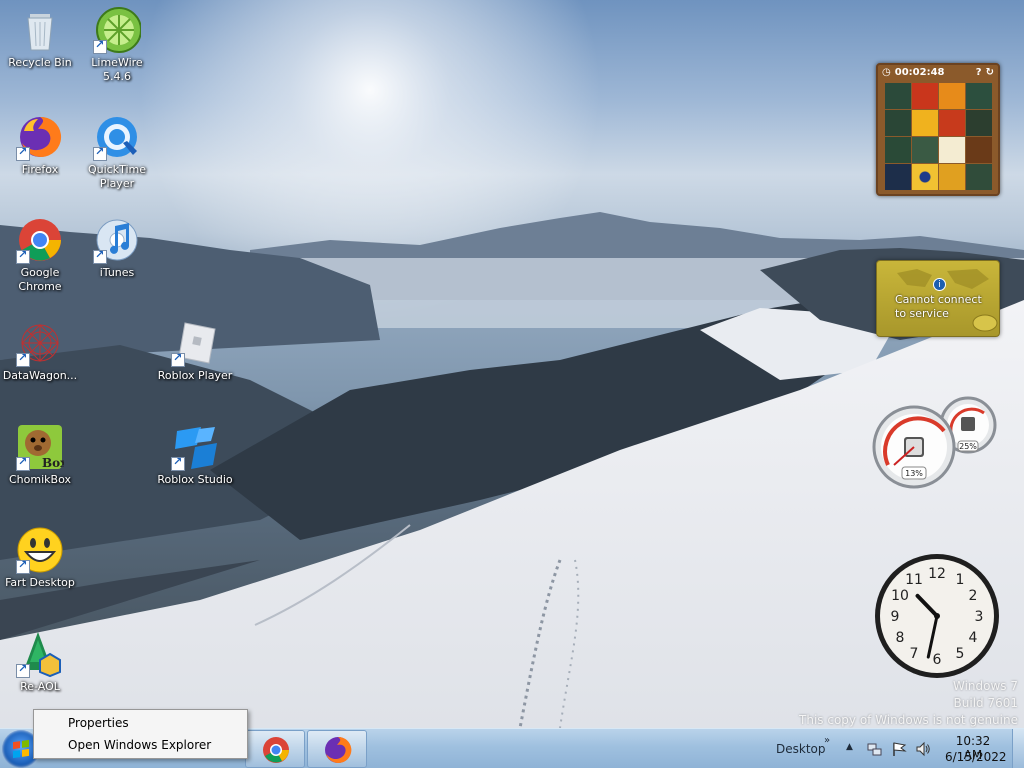  Describe the element at coordinates (40, 662) in the screenshot. I see `desktop-icon-re-aol: Re-AOL` at that location.